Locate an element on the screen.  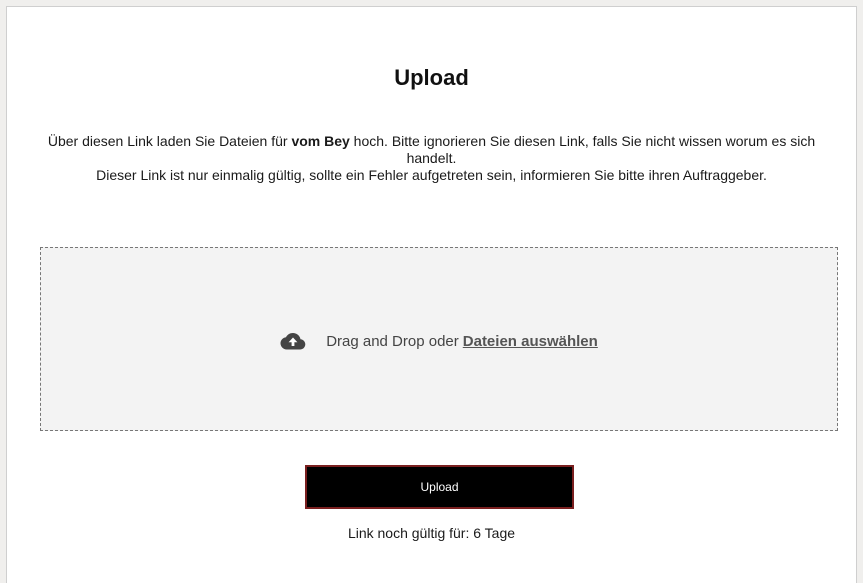
select-files-link: Dateien auswählen is located at coordinates (530, 341).